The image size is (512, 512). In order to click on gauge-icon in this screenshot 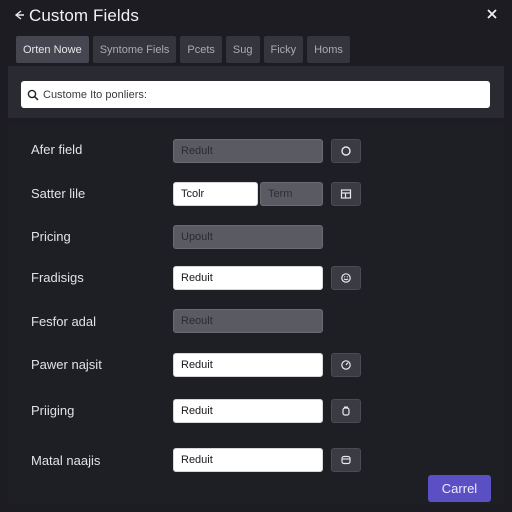, I will do `click(346, 365)`.